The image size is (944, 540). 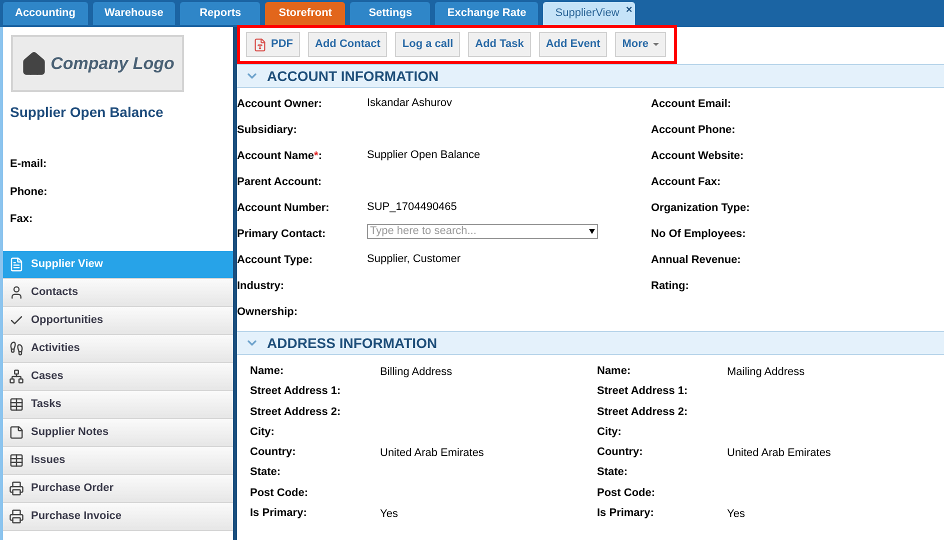 I want to click on field-label: E-mail:, so click(x=29, y=164).